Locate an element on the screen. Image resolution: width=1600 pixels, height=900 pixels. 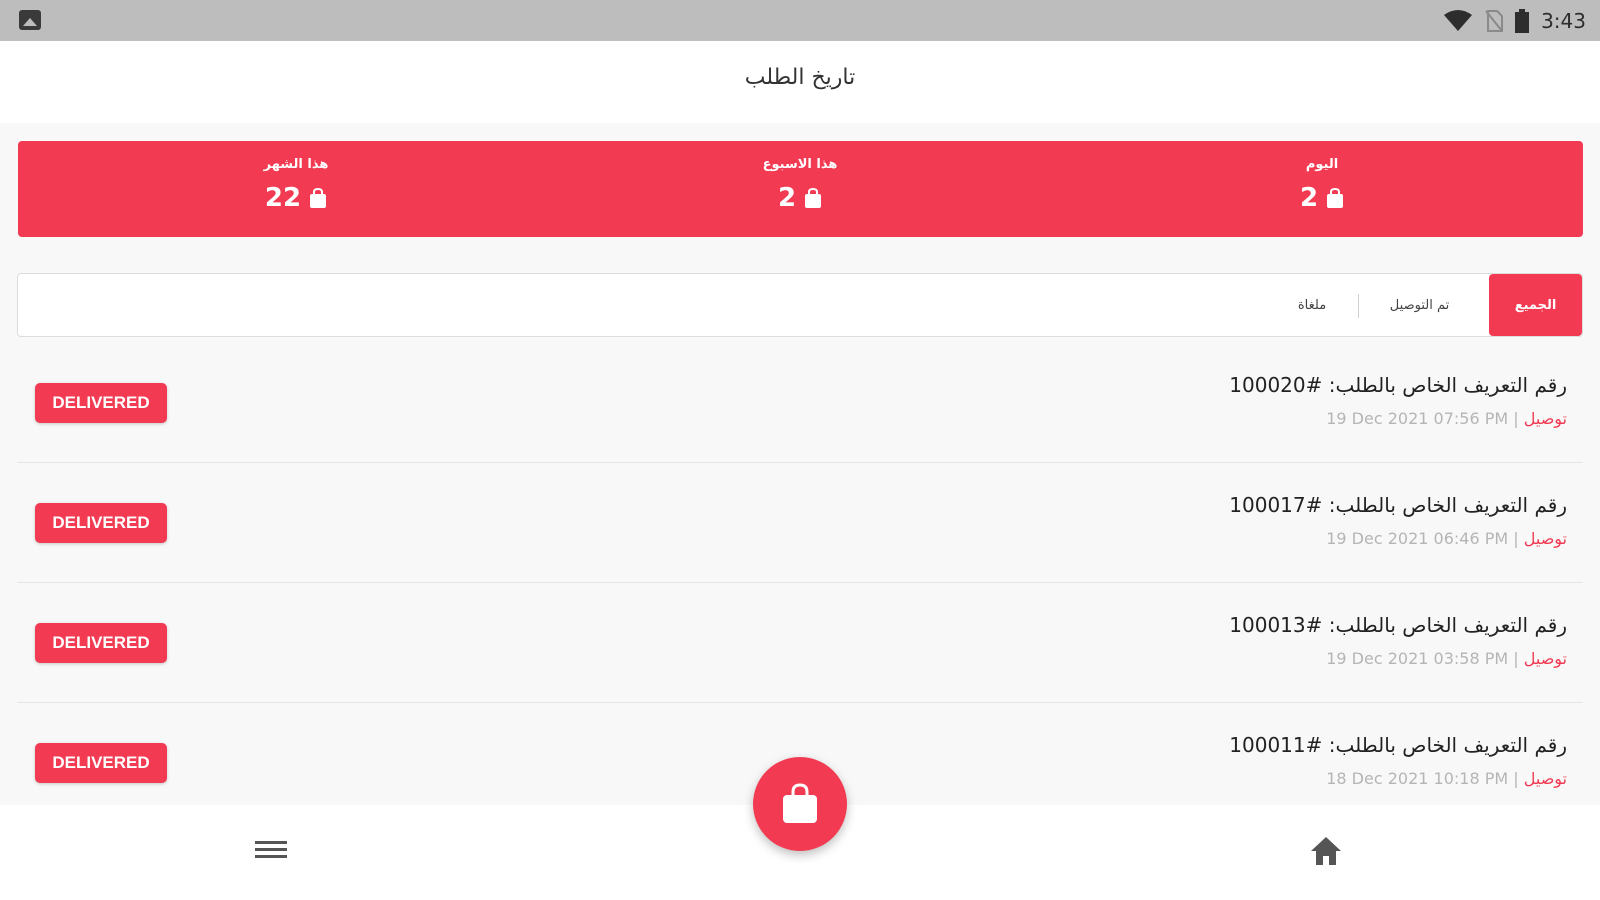
stat-week: هذا الاسبوع 2 is located at coordinates (800, 189).